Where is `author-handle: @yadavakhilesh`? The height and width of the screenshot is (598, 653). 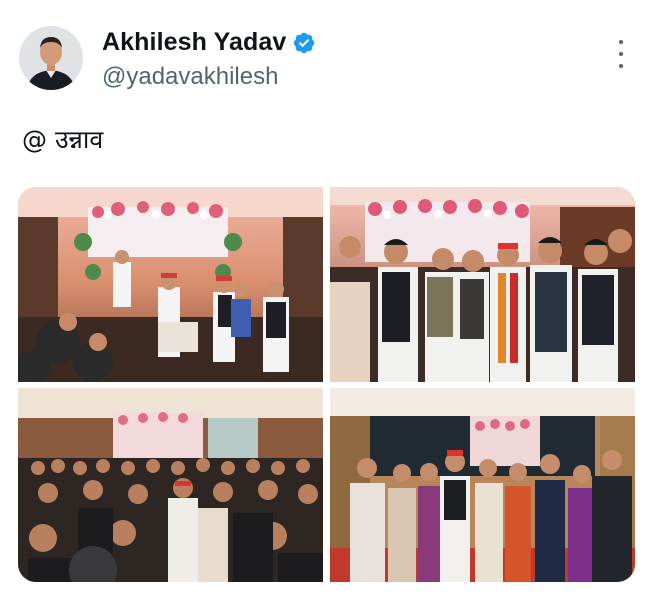 author-handle: @yadavakhilesh is located at coordinates (190, 77).